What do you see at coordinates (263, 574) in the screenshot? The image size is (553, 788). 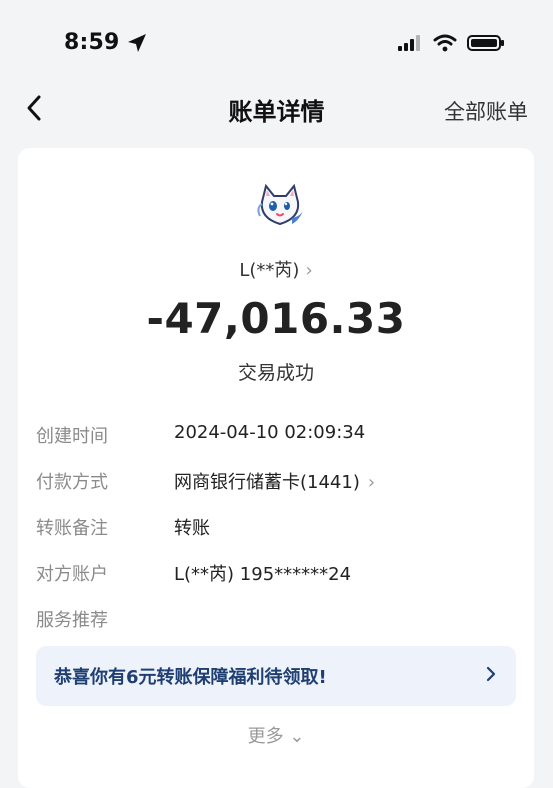 I see `detail-value: L(**芮) 195******24` at bounding box center [263, 574].